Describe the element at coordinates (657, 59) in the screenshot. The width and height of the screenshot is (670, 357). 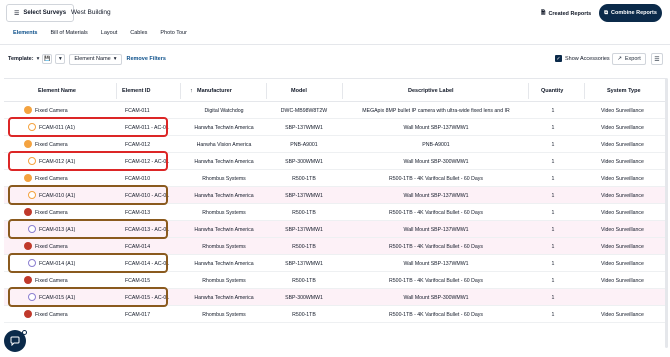
I see `menu-icon: ☰` at that location.